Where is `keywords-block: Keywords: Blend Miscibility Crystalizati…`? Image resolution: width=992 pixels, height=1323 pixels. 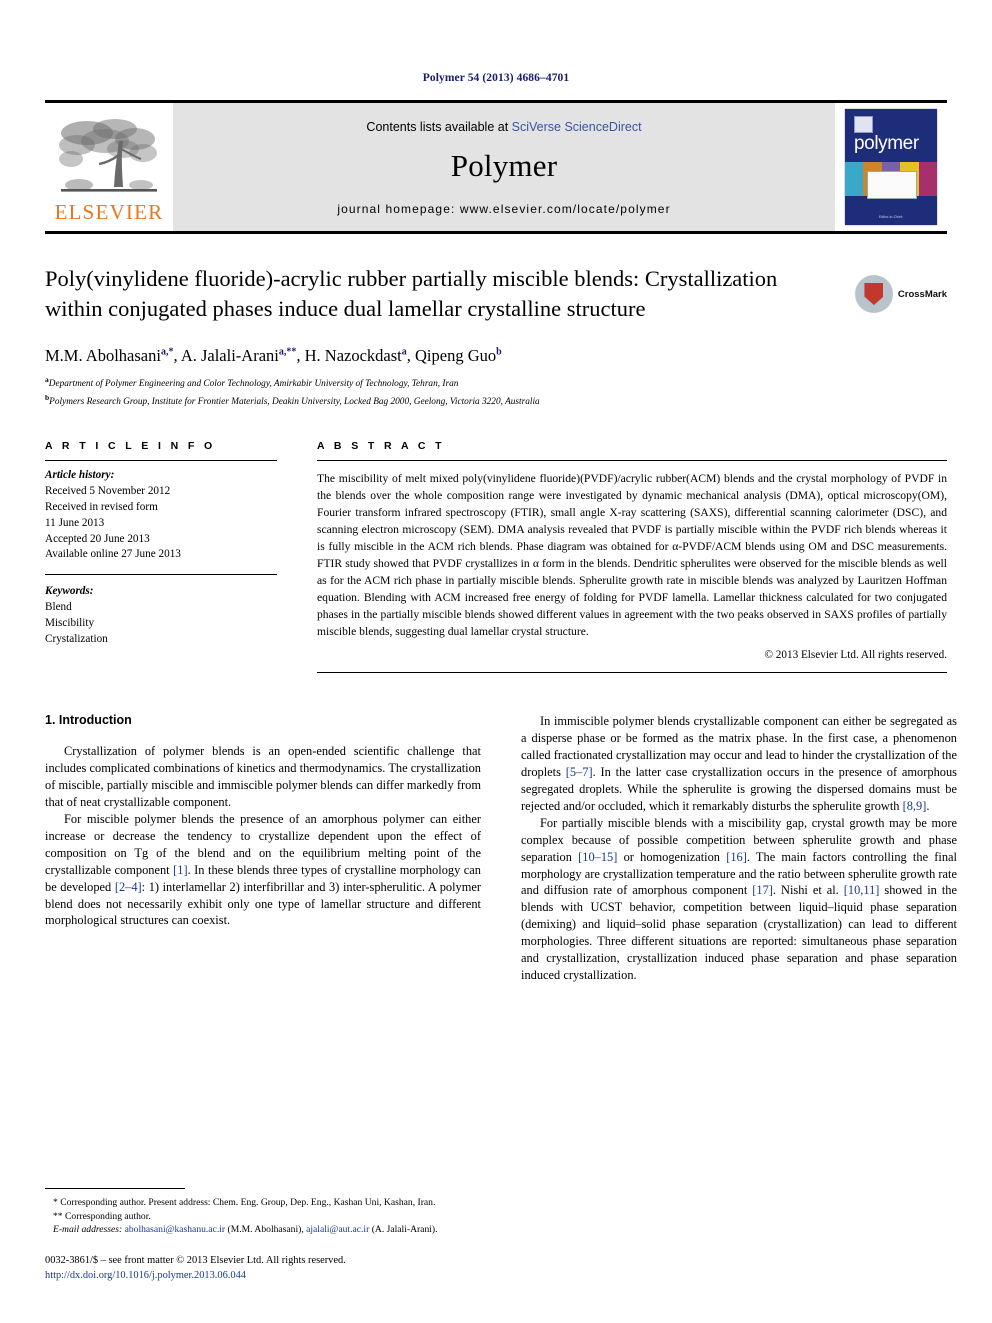
keywords-block: Keywords: Blend Miscibility Crystalizati… is located at coordinates (161, 616).